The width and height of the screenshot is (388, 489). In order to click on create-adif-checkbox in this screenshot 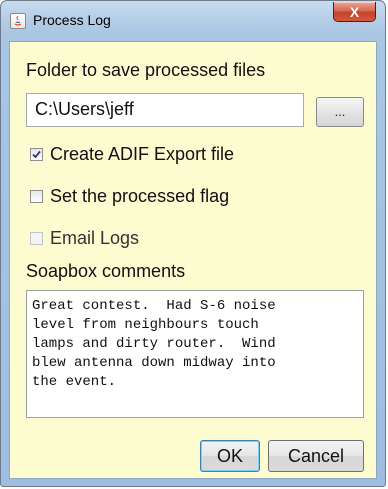, I will do `click(36, 154)`.